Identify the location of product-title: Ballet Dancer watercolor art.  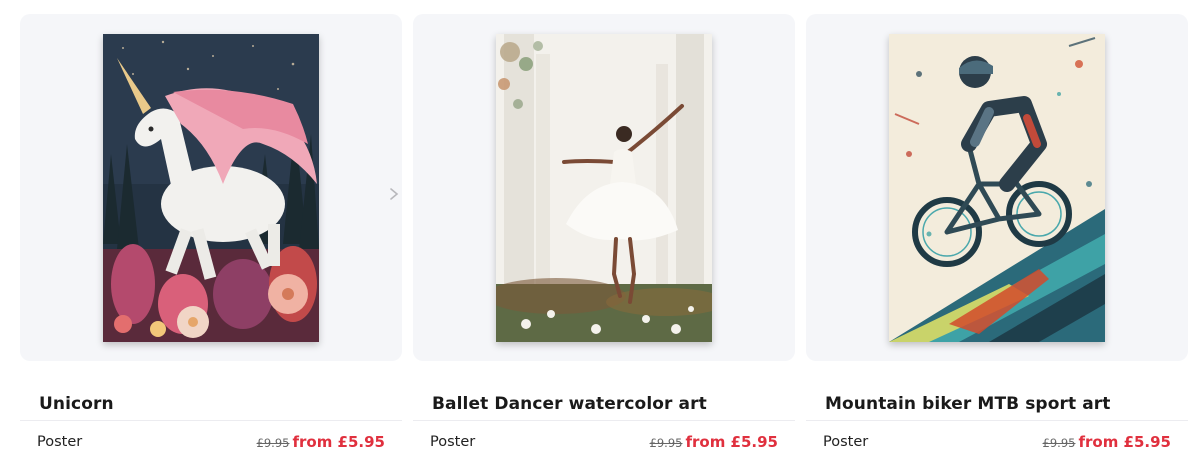
(612, 404).